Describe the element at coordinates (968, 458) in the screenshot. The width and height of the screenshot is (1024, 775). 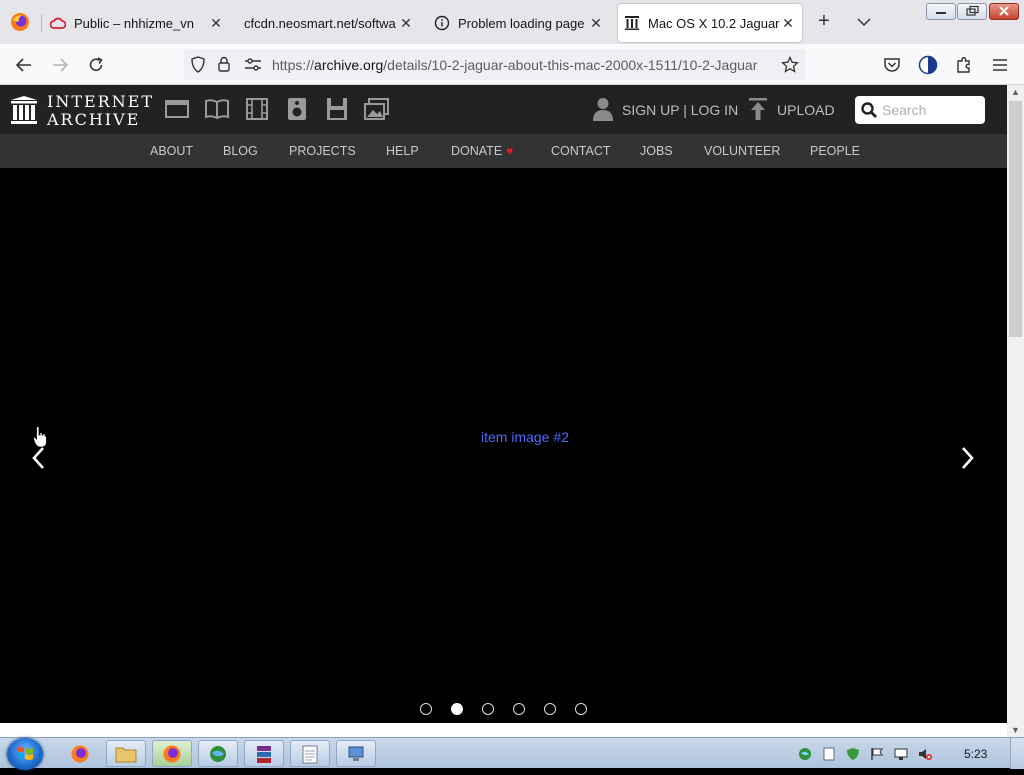
I see `next-slide-arrow-icon` at that location.